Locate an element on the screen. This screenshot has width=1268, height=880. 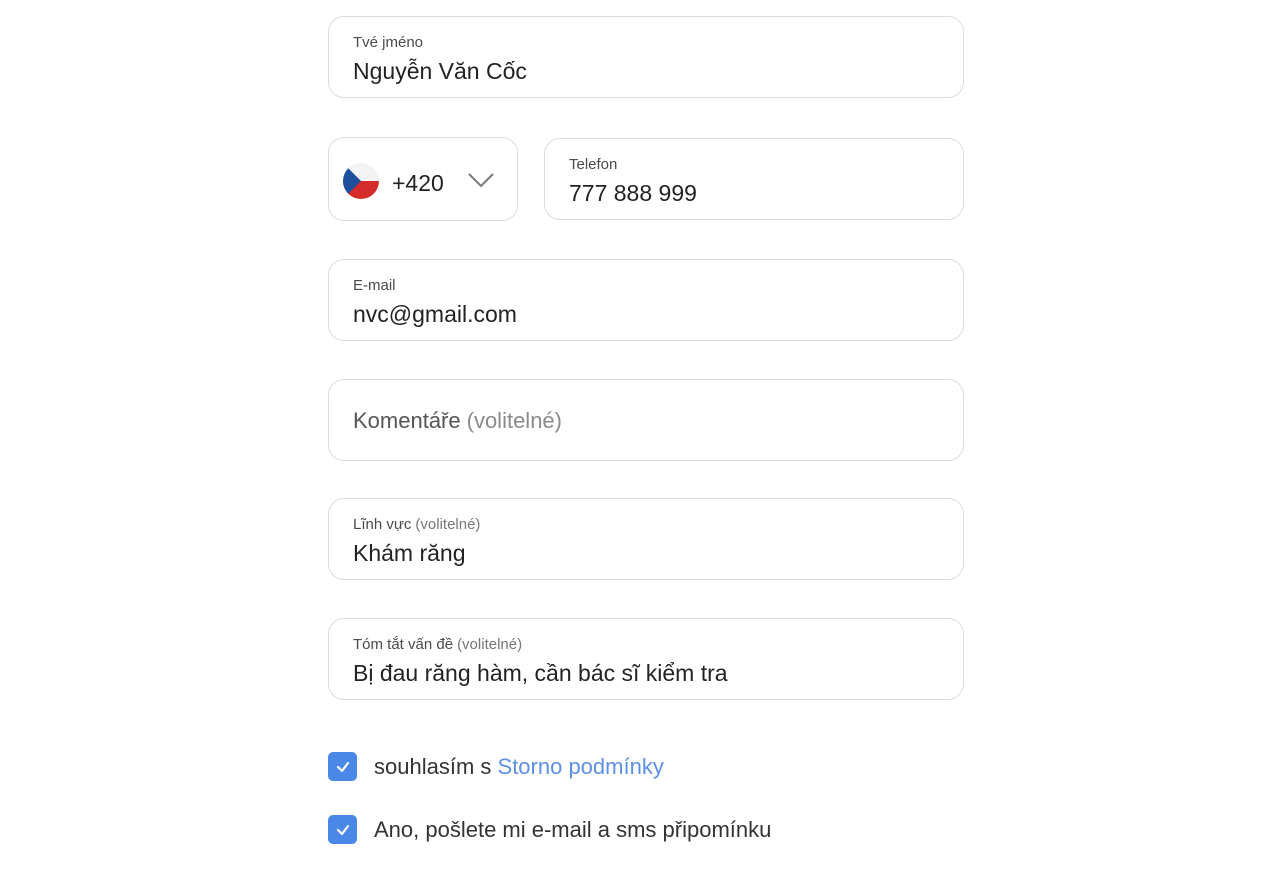
name-field: Tvé jméno Nguyễn Văn Cốc is located at coordinates (646, 57).